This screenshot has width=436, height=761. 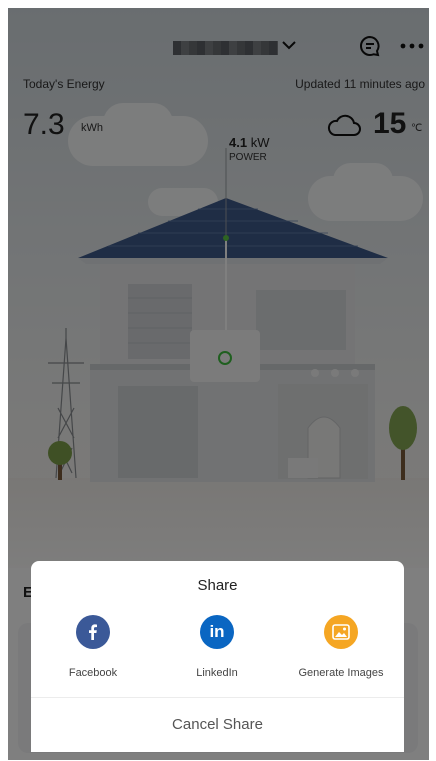 I want to click on facebook-icon, so click(x=93, y=632).